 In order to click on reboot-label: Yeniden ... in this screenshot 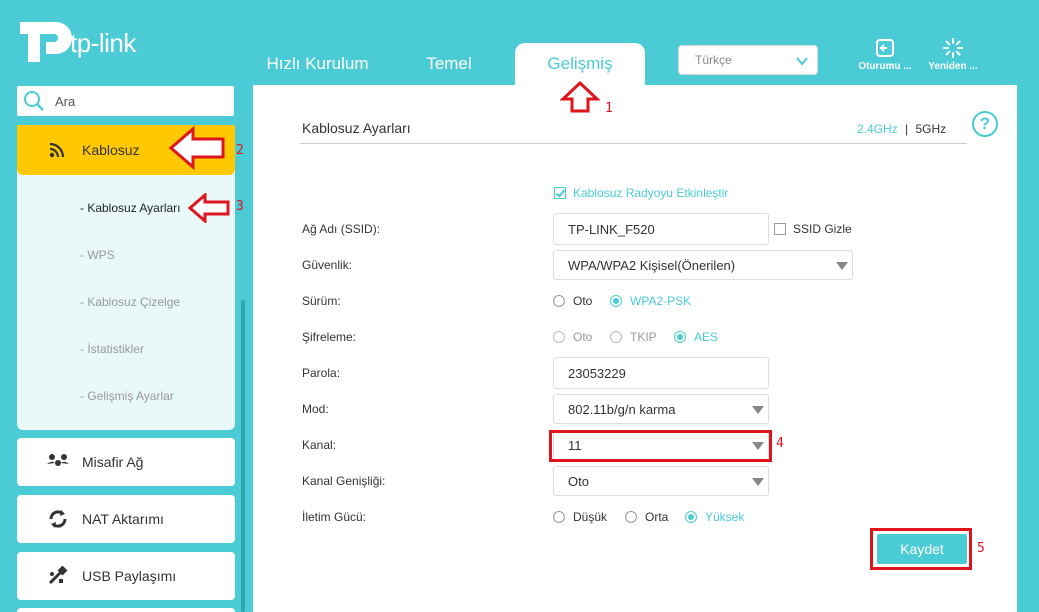, I will do `click(953, 66)`.